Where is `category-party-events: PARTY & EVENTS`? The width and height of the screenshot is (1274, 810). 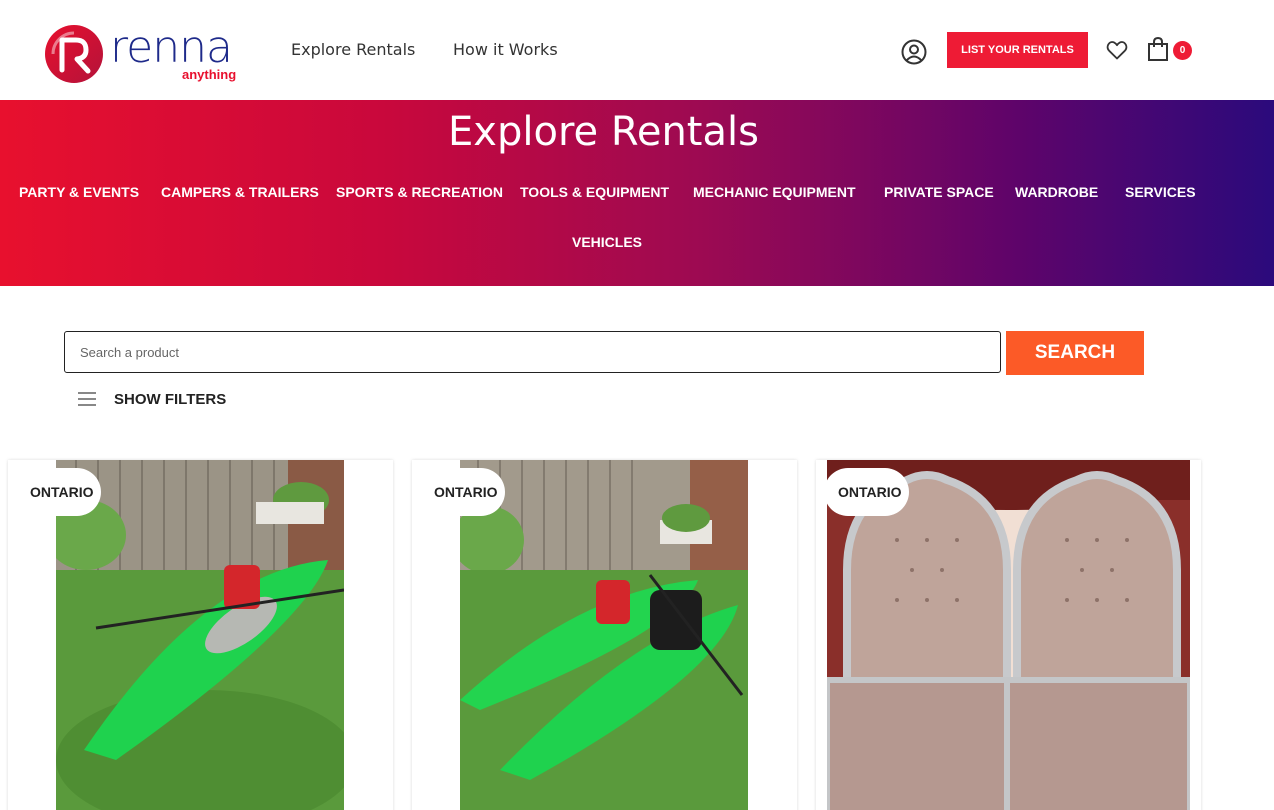
category-party-events: PARTY & EVENTS is located at coordinates (79, 192).